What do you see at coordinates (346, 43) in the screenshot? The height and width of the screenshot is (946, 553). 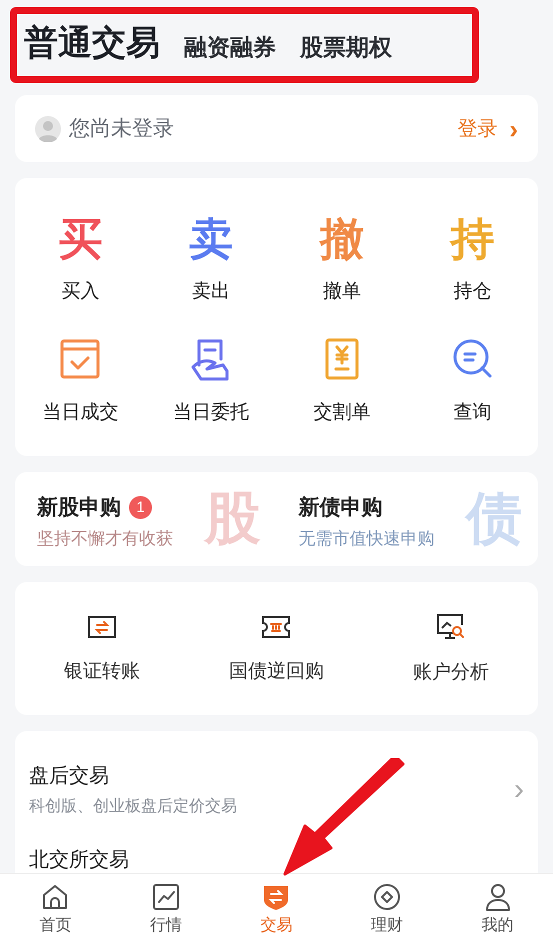 I see `tab: 股票期权` at bounding box center [346, 43].